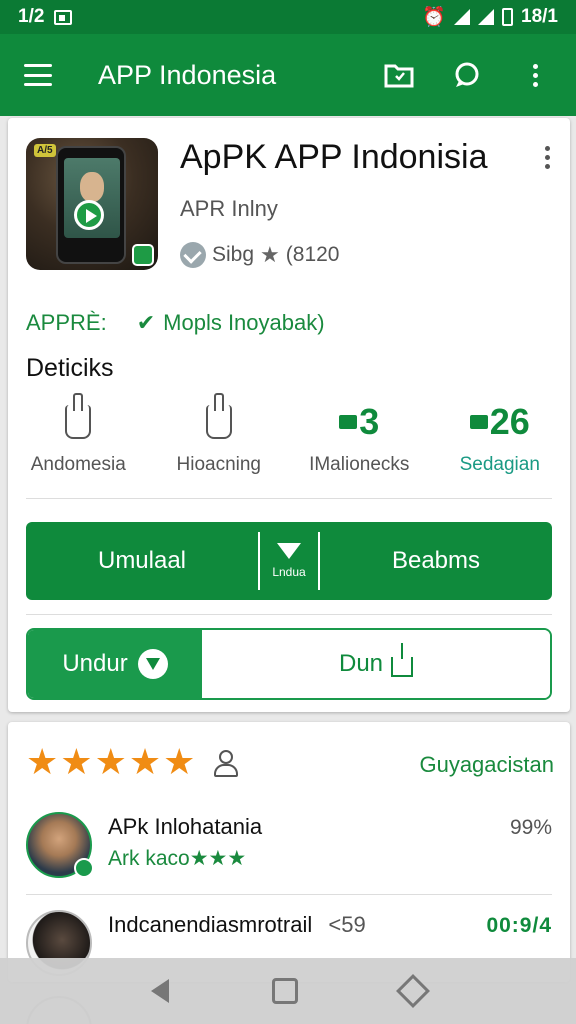 The image size is (576, 1024). Describe the element at coordinates (185, 826) in the screenshot. I see `review-name: APk Inlohatania` at that location.